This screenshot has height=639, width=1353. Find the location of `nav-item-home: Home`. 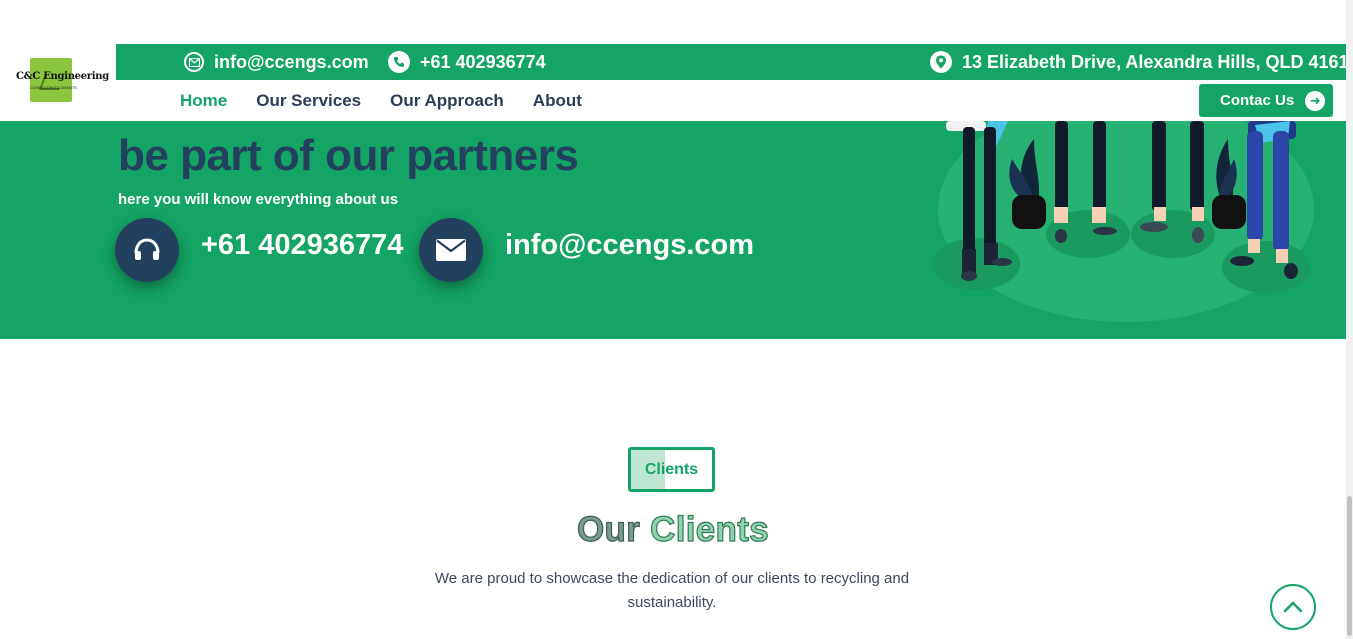

nav-item-home: Home is located at coordinates (203, 101).